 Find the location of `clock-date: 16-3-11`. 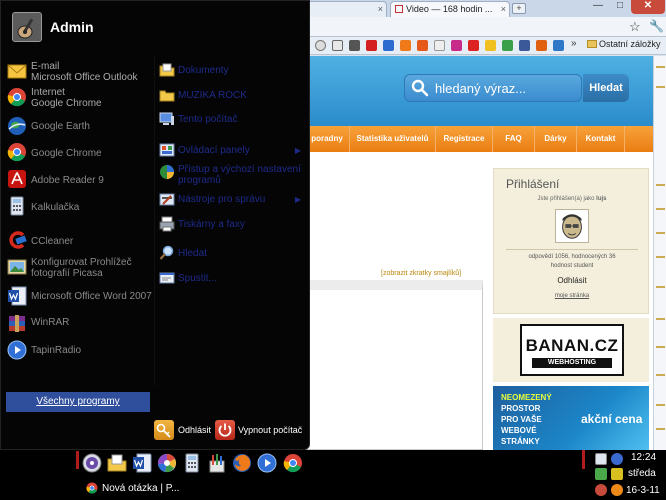

clock-date: 16-3-11 is located at coordinates (643, 490).